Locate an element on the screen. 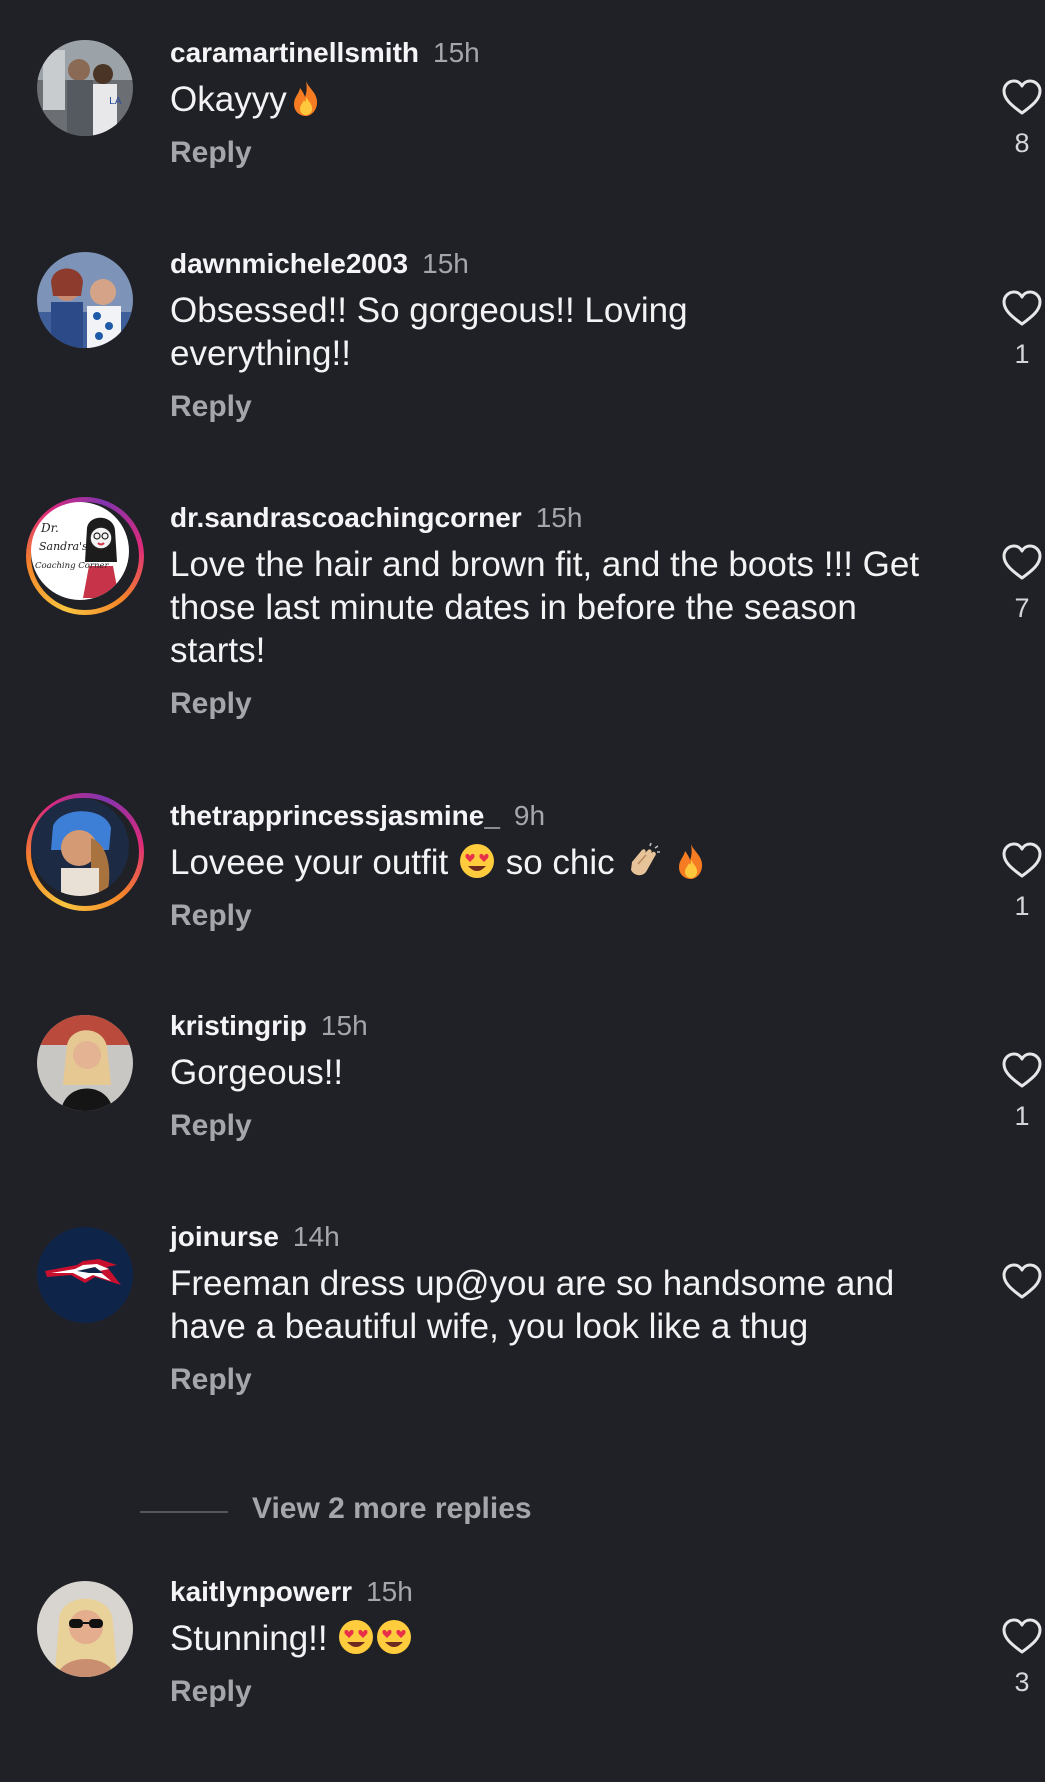 The width and height of the screenshot is (1045, 1782). comment-text: Loveee your outfit so chic is located at coordinates (565, 862).